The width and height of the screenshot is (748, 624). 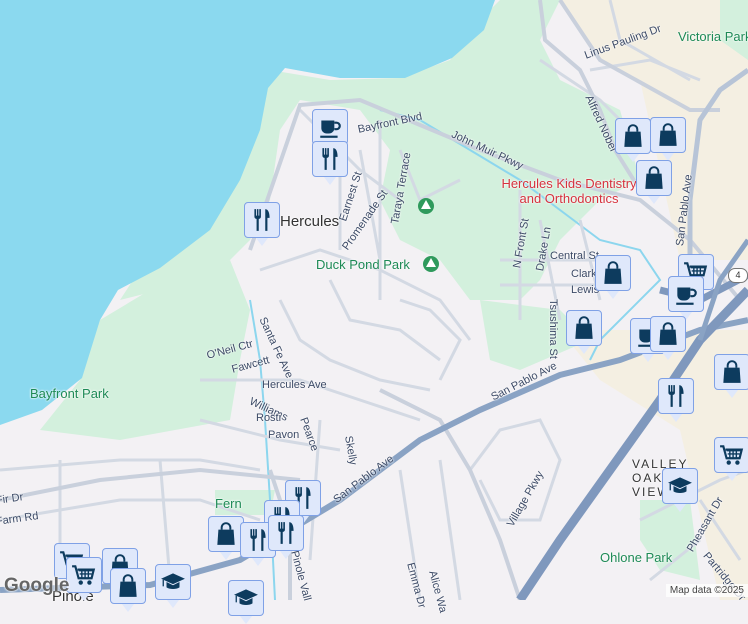 I want to click on street-label: Pavon, so click(x=284, y=435).